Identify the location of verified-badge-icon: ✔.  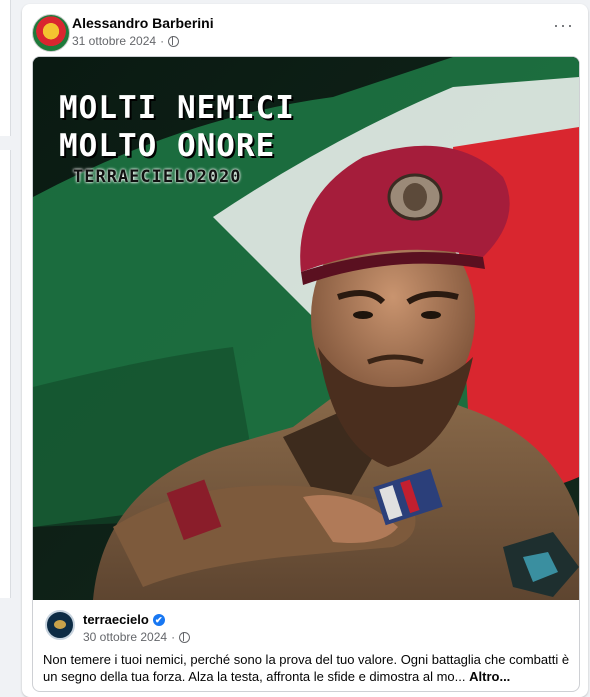
(158, 619).